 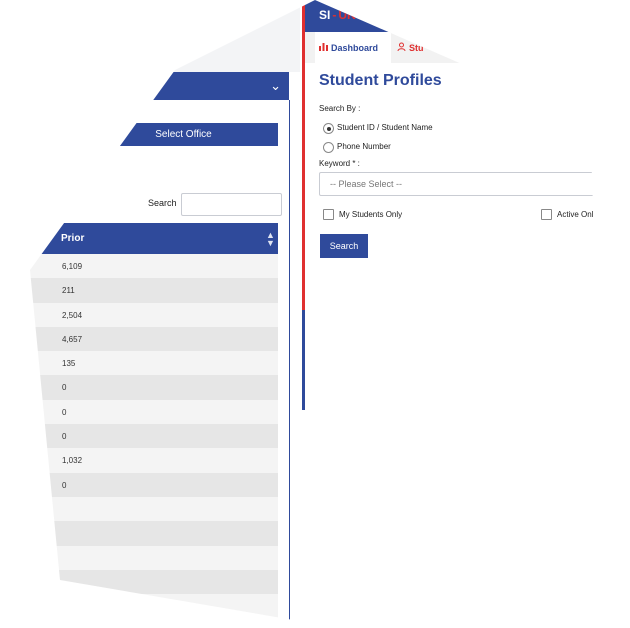 I want to click on tab-students: Stu, so click(x=424, y=47).